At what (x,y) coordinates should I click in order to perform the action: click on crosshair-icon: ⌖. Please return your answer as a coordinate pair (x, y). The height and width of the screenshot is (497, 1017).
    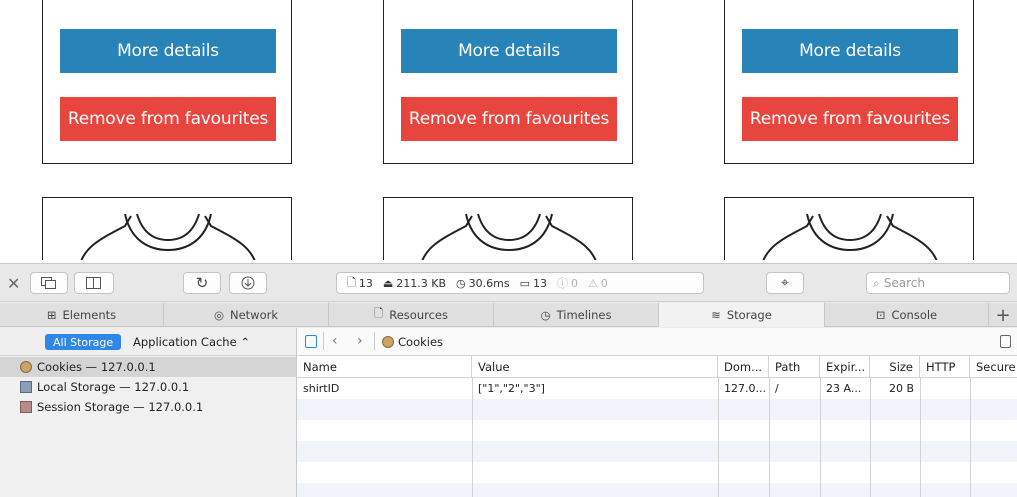
    Looking at the image, I should click on (785, 283).